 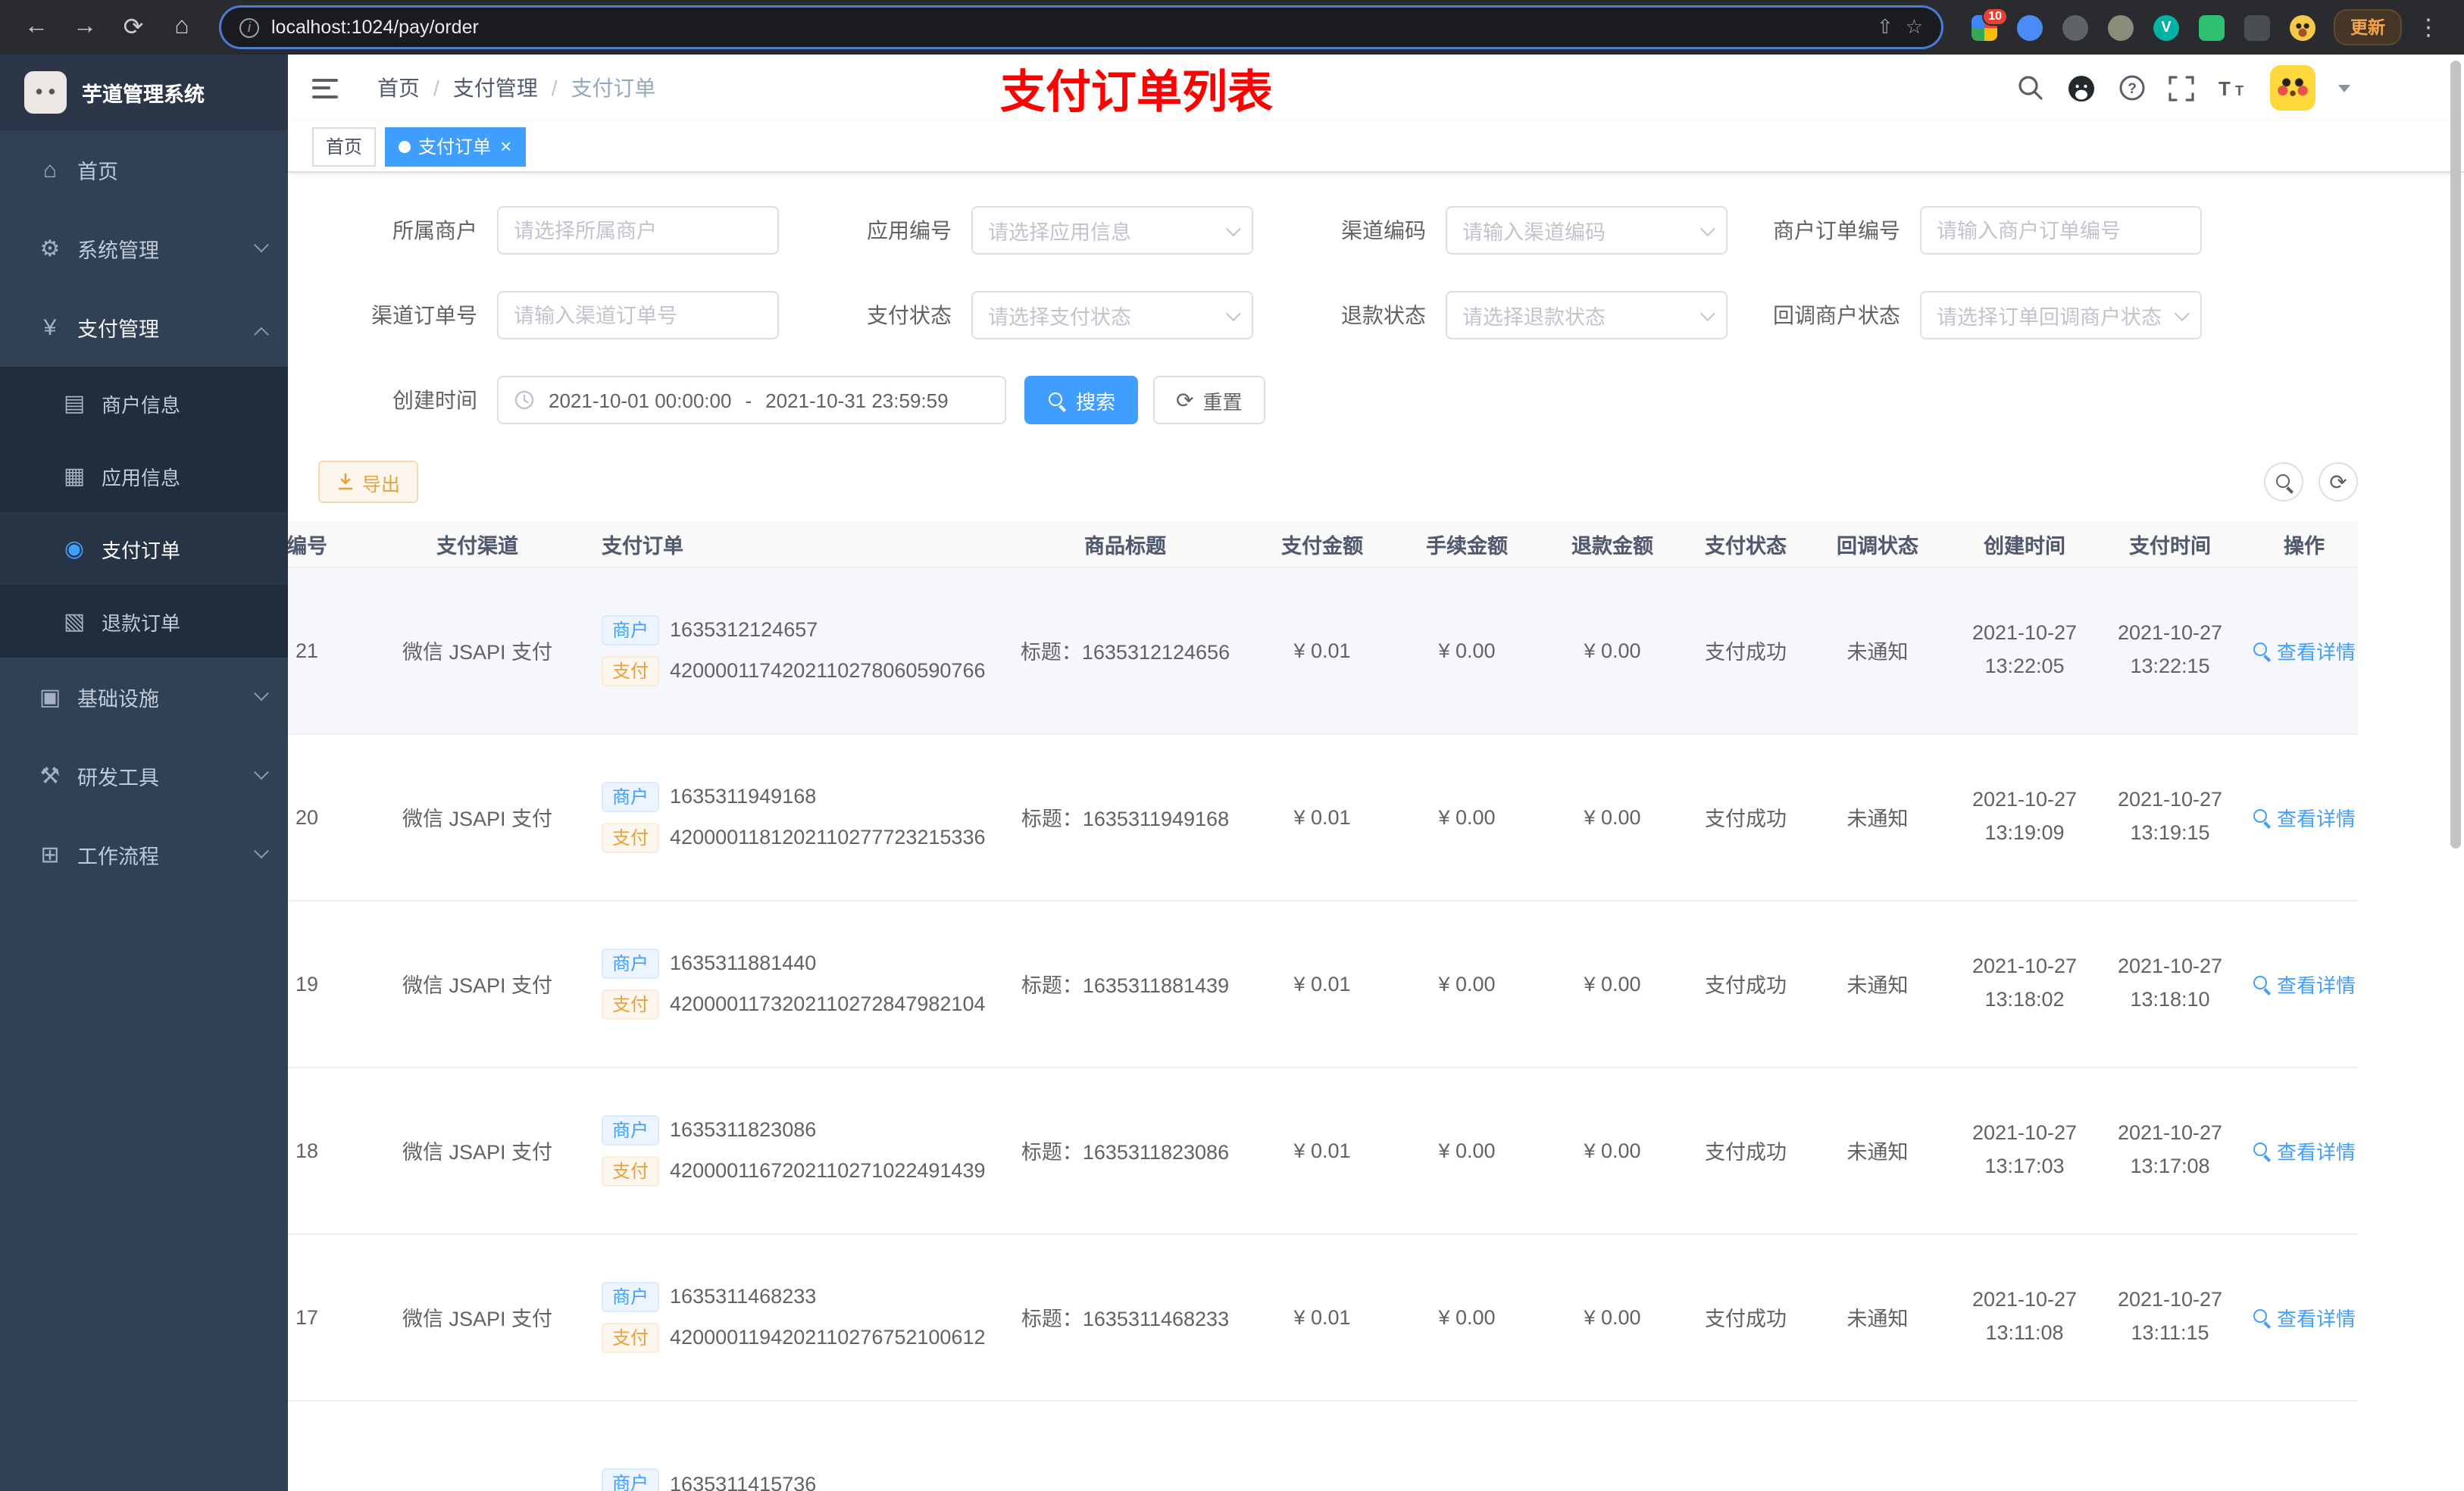 What do you see at coordinates (2024, 650) in the screenshot?
I see `created-time: 2021-10-27 13:22:05` at bounding box center [2024, 650].